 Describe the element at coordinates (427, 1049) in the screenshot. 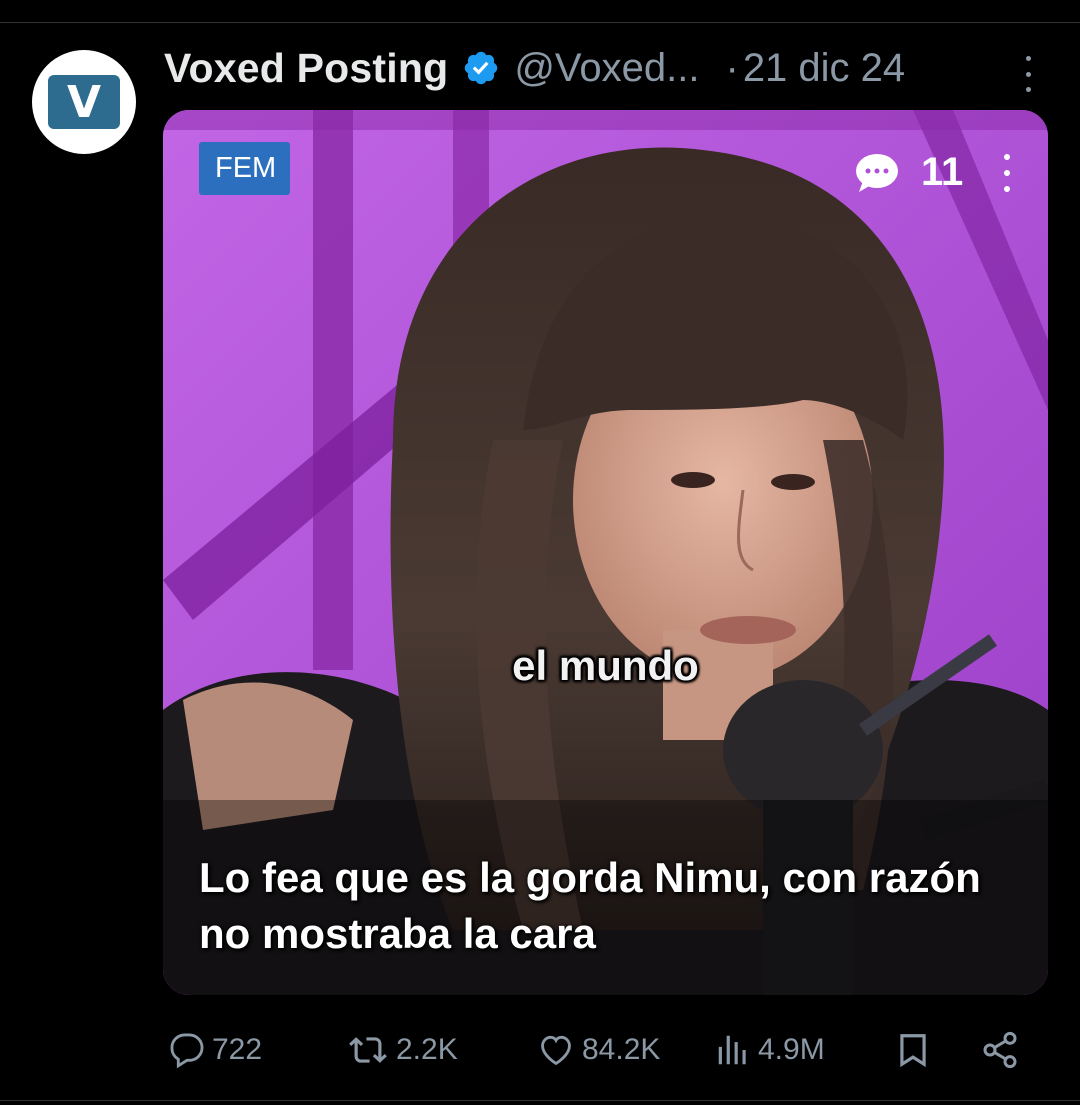

I see `repost-count: 2.2K` at that location.